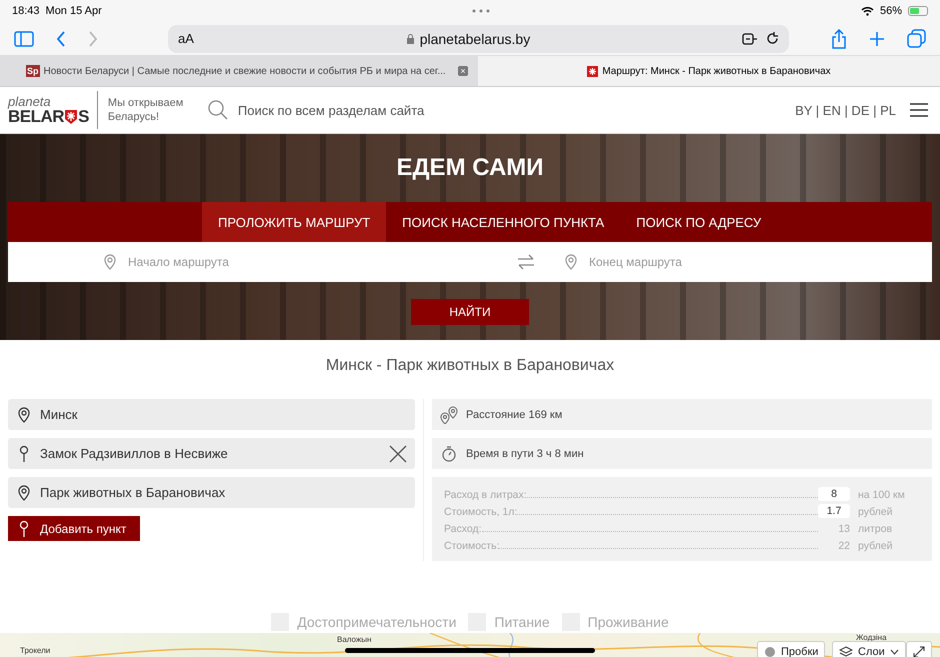 The image size is (940, 657). What do you see at coordinates (470, 366) in the screenshot?
I see `route-title: Минск - Парк животных в Барановичах` at bounding box center [470, 366].